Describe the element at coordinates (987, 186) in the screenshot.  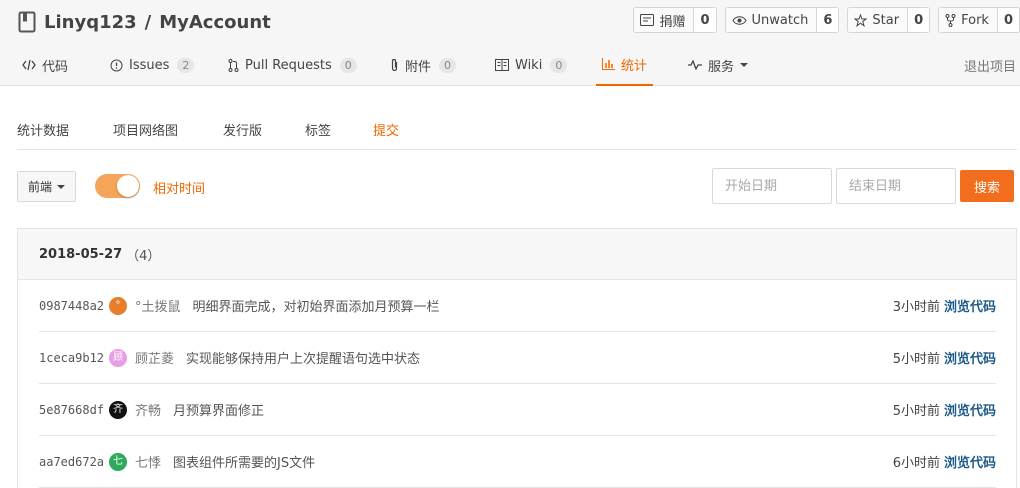
I see `search-button: 搜索` at that location.